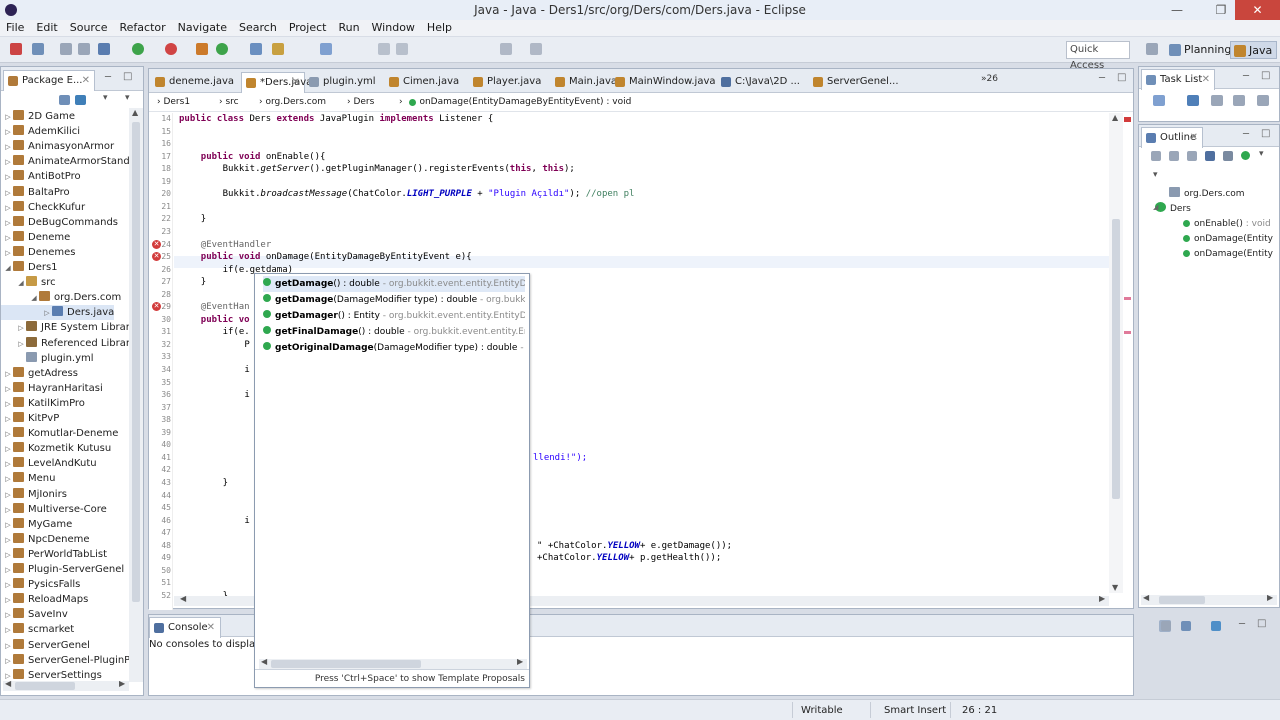  I want to click on perspective-planning: Planning, so click(1200, 50).